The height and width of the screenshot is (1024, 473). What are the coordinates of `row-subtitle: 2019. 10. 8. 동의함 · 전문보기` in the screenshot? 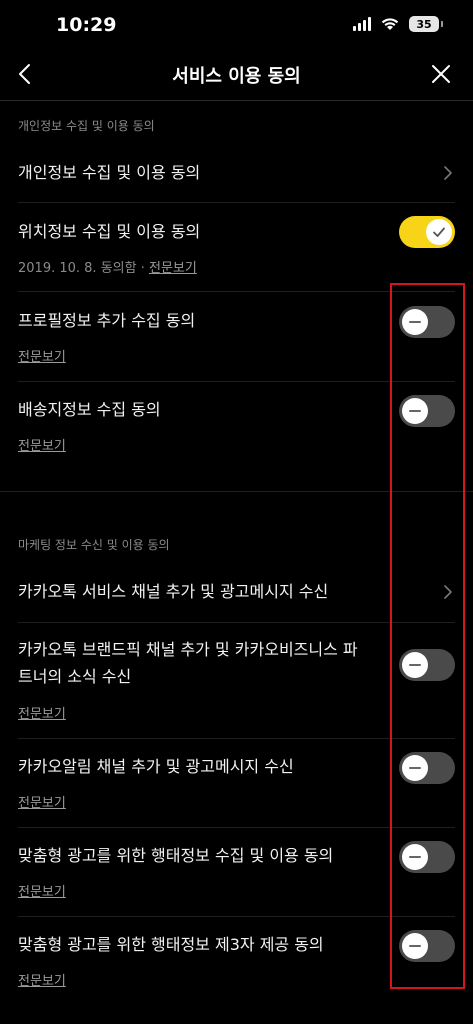 It's located at (107, 266).